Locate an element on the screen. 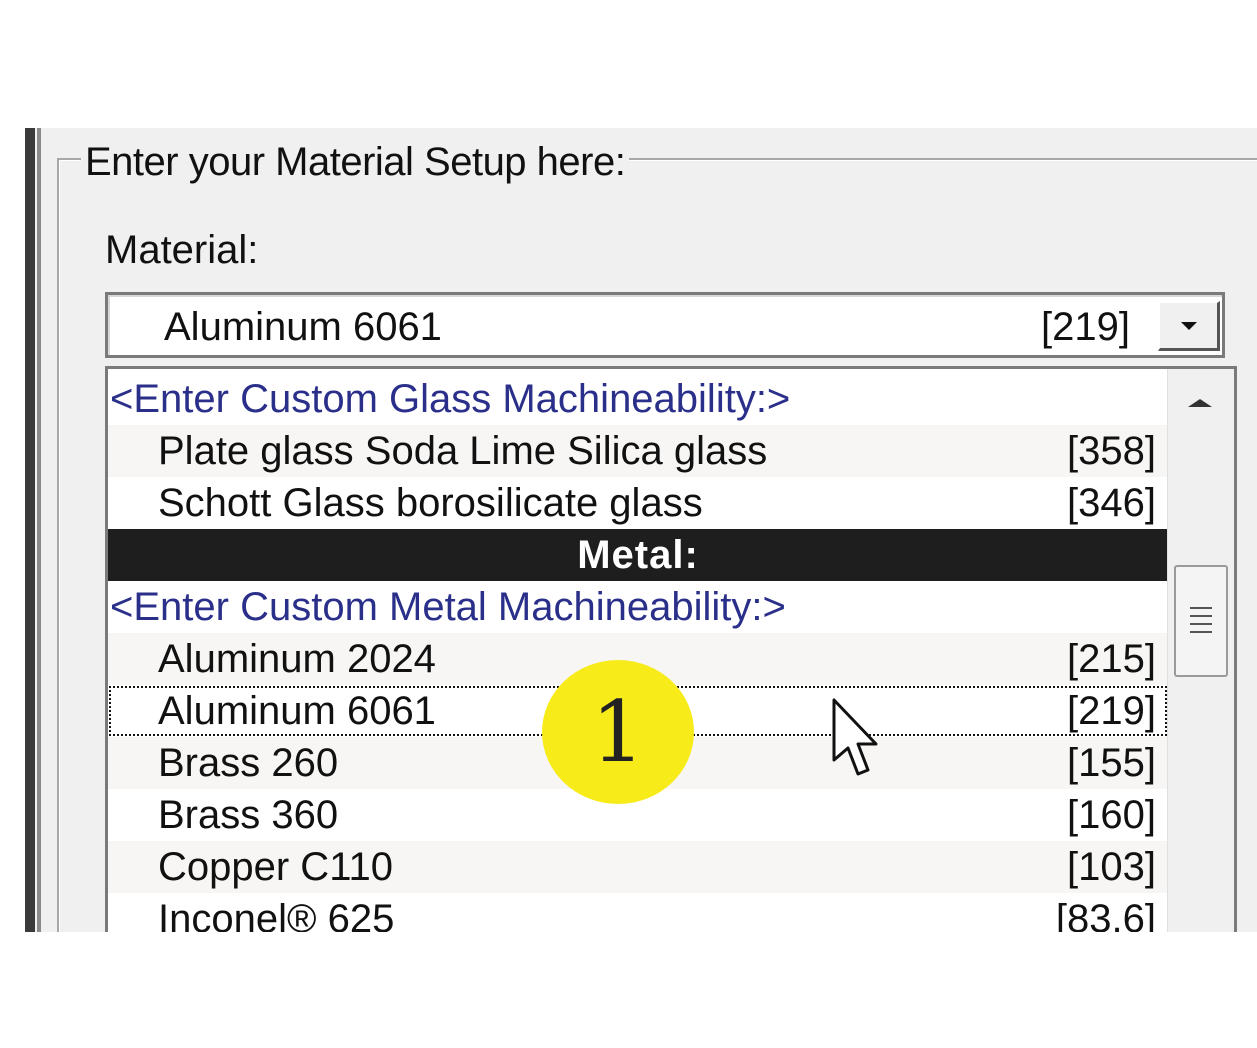  list-item-name: Inconel® 625 is located at coordinates (276, 914).